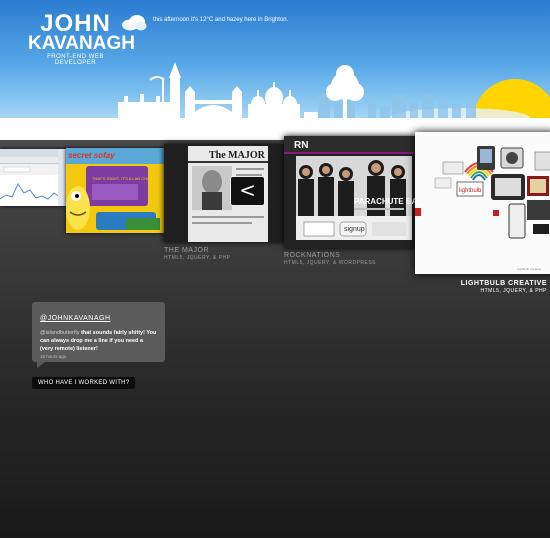 The image size is (550, 538). I want to click on the-major-screenshot: The MAJOR, so click(228, 194).